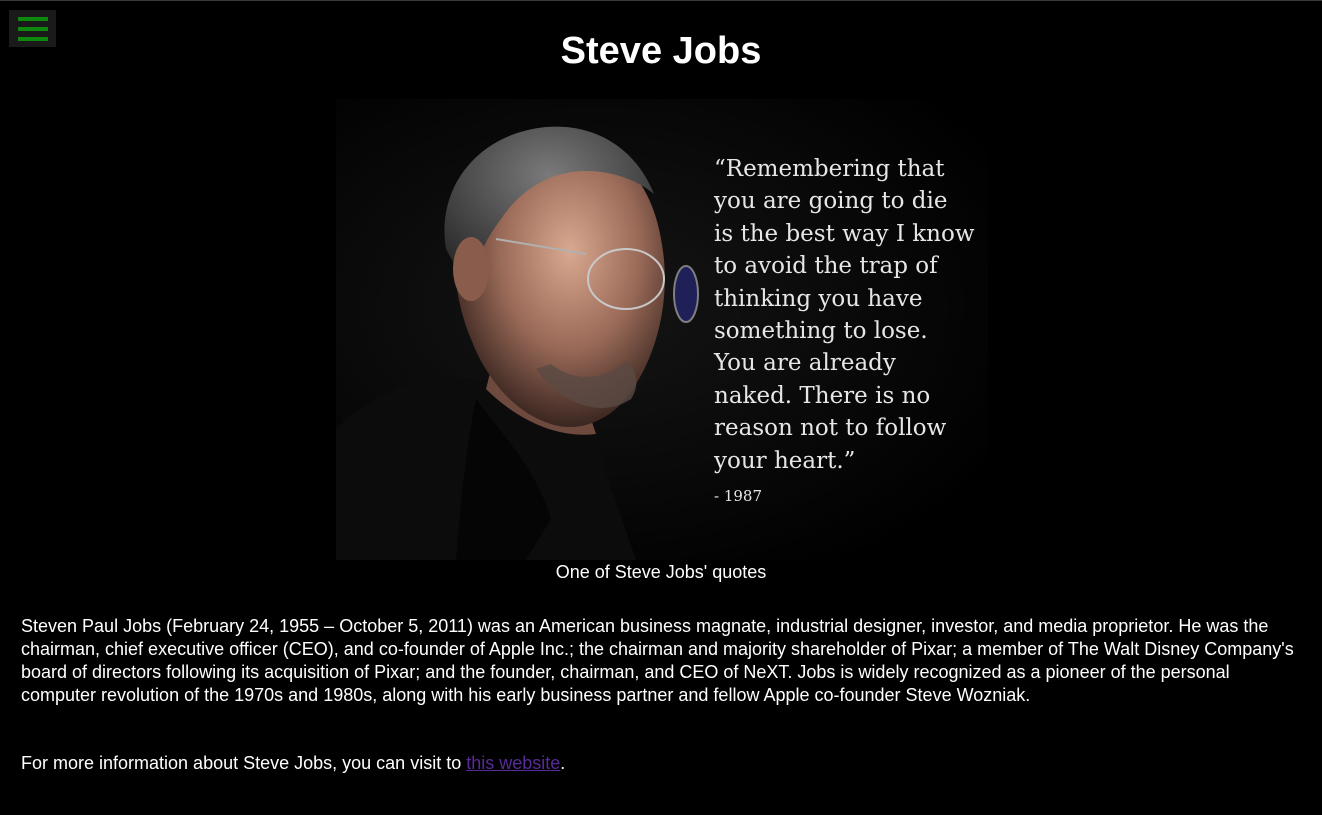 This screenshot has width=1322, height=815. I want to click on quote-line: to avoid the trap of, so click(826, 266).